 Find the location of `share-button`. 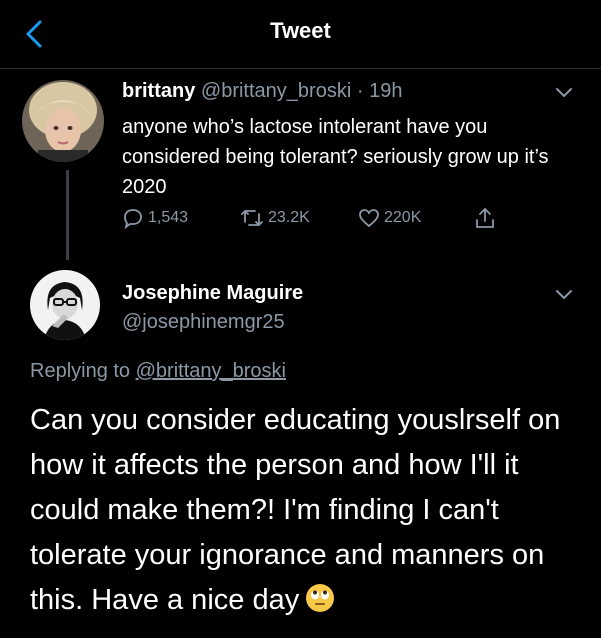

share-button is located at coordinates (487, 218).